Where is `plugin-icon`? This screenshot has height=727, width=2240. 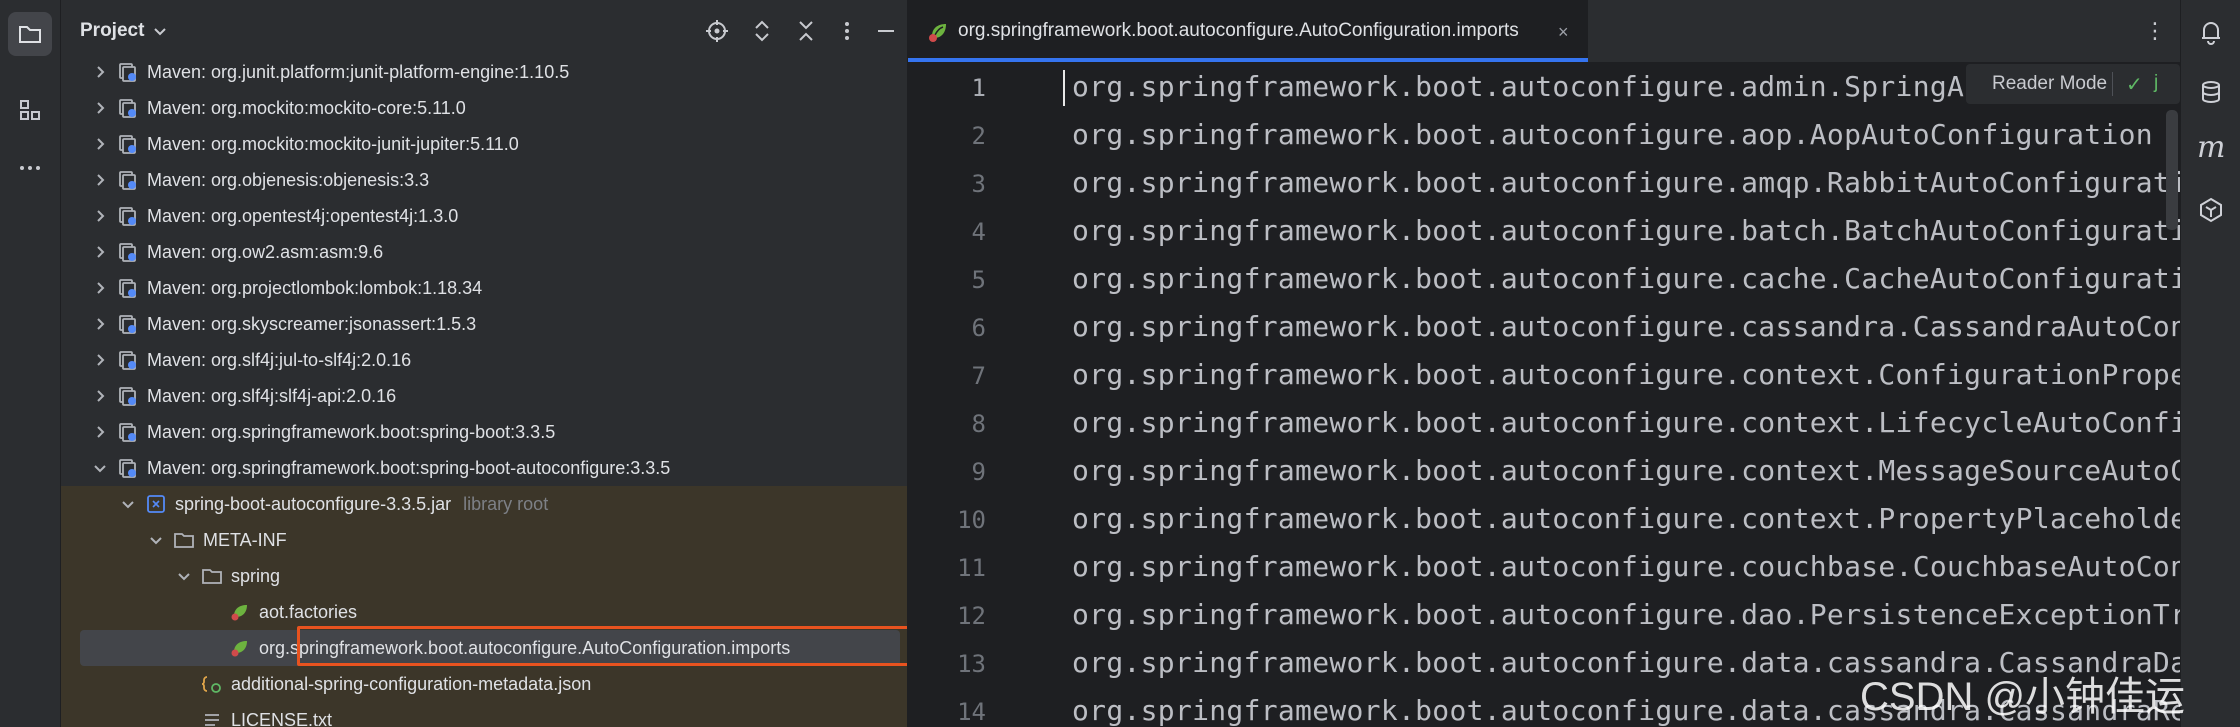 plugin-icon is located at coordinates (2211, 210).